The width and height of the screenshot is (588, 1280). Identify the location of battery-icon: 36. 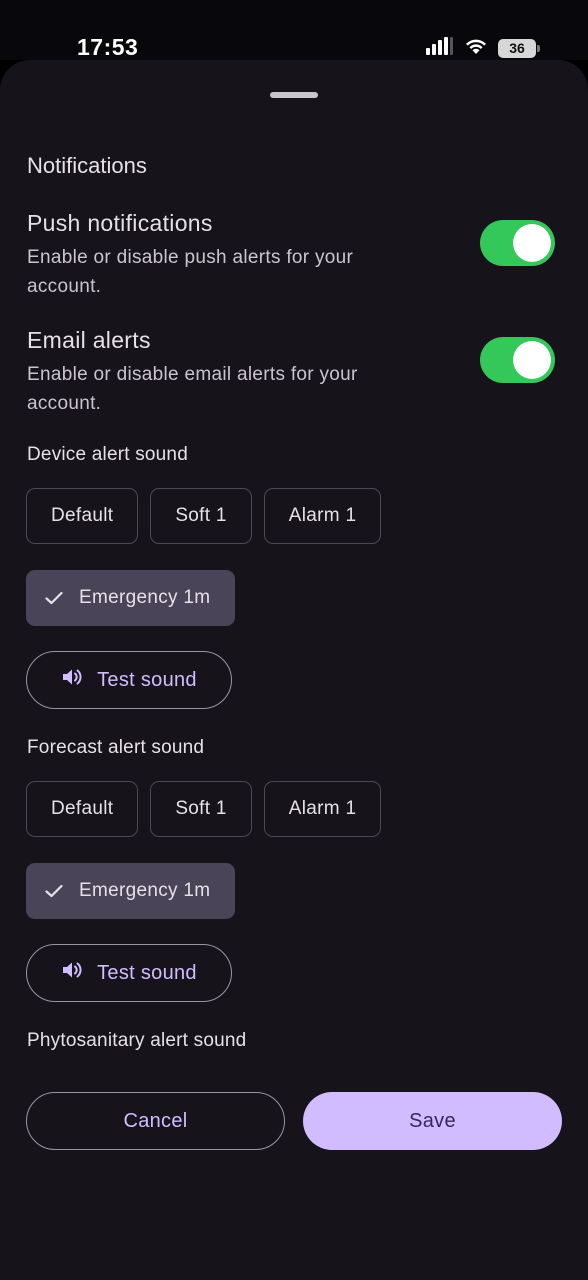
(519, 48).